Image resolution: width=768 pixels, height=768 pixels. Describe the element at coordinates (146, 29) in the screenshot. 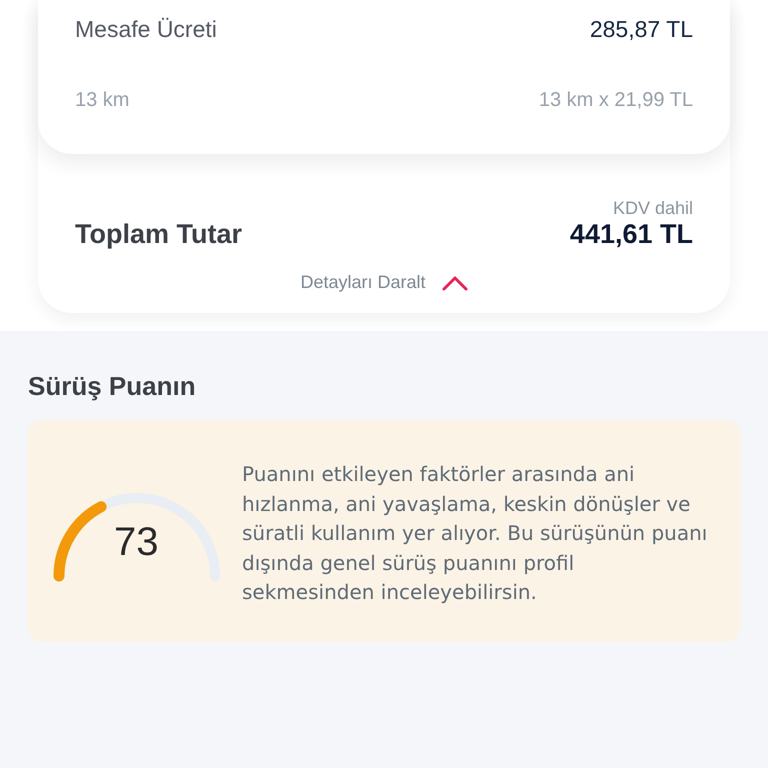

I see `fare-label: Mesafe Ücreti` at that location.